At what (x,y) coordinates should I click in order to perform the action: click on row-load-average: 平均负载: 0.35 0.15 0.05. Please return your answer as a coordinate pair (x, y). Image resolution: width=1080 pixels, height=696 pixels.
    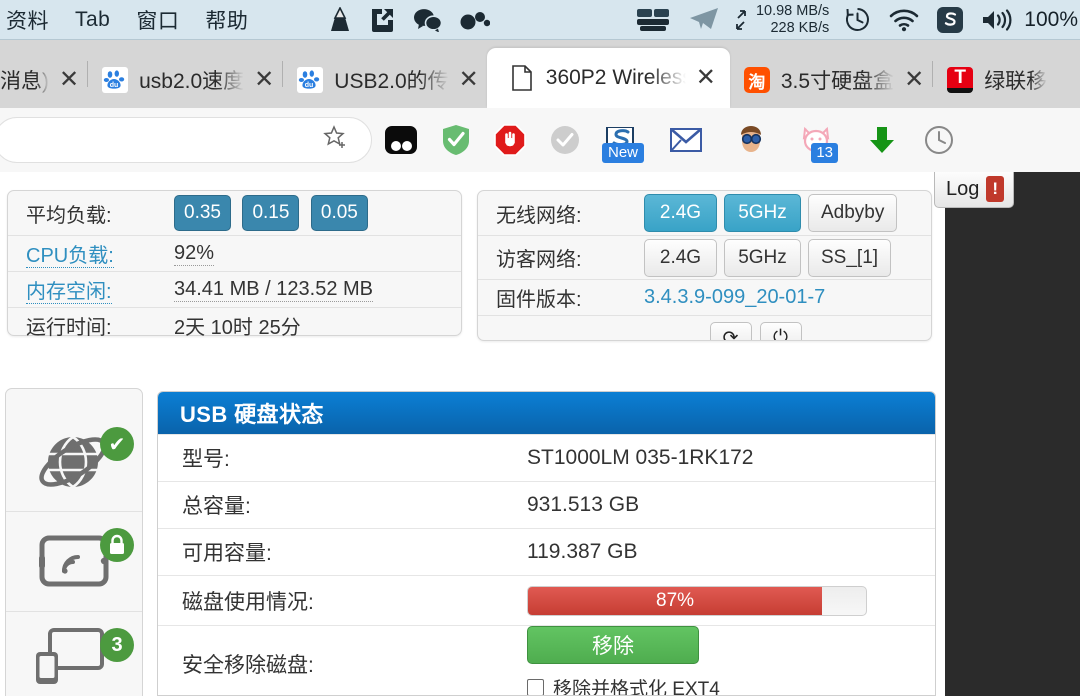
    Looking at the image, I should click on (234, 213).